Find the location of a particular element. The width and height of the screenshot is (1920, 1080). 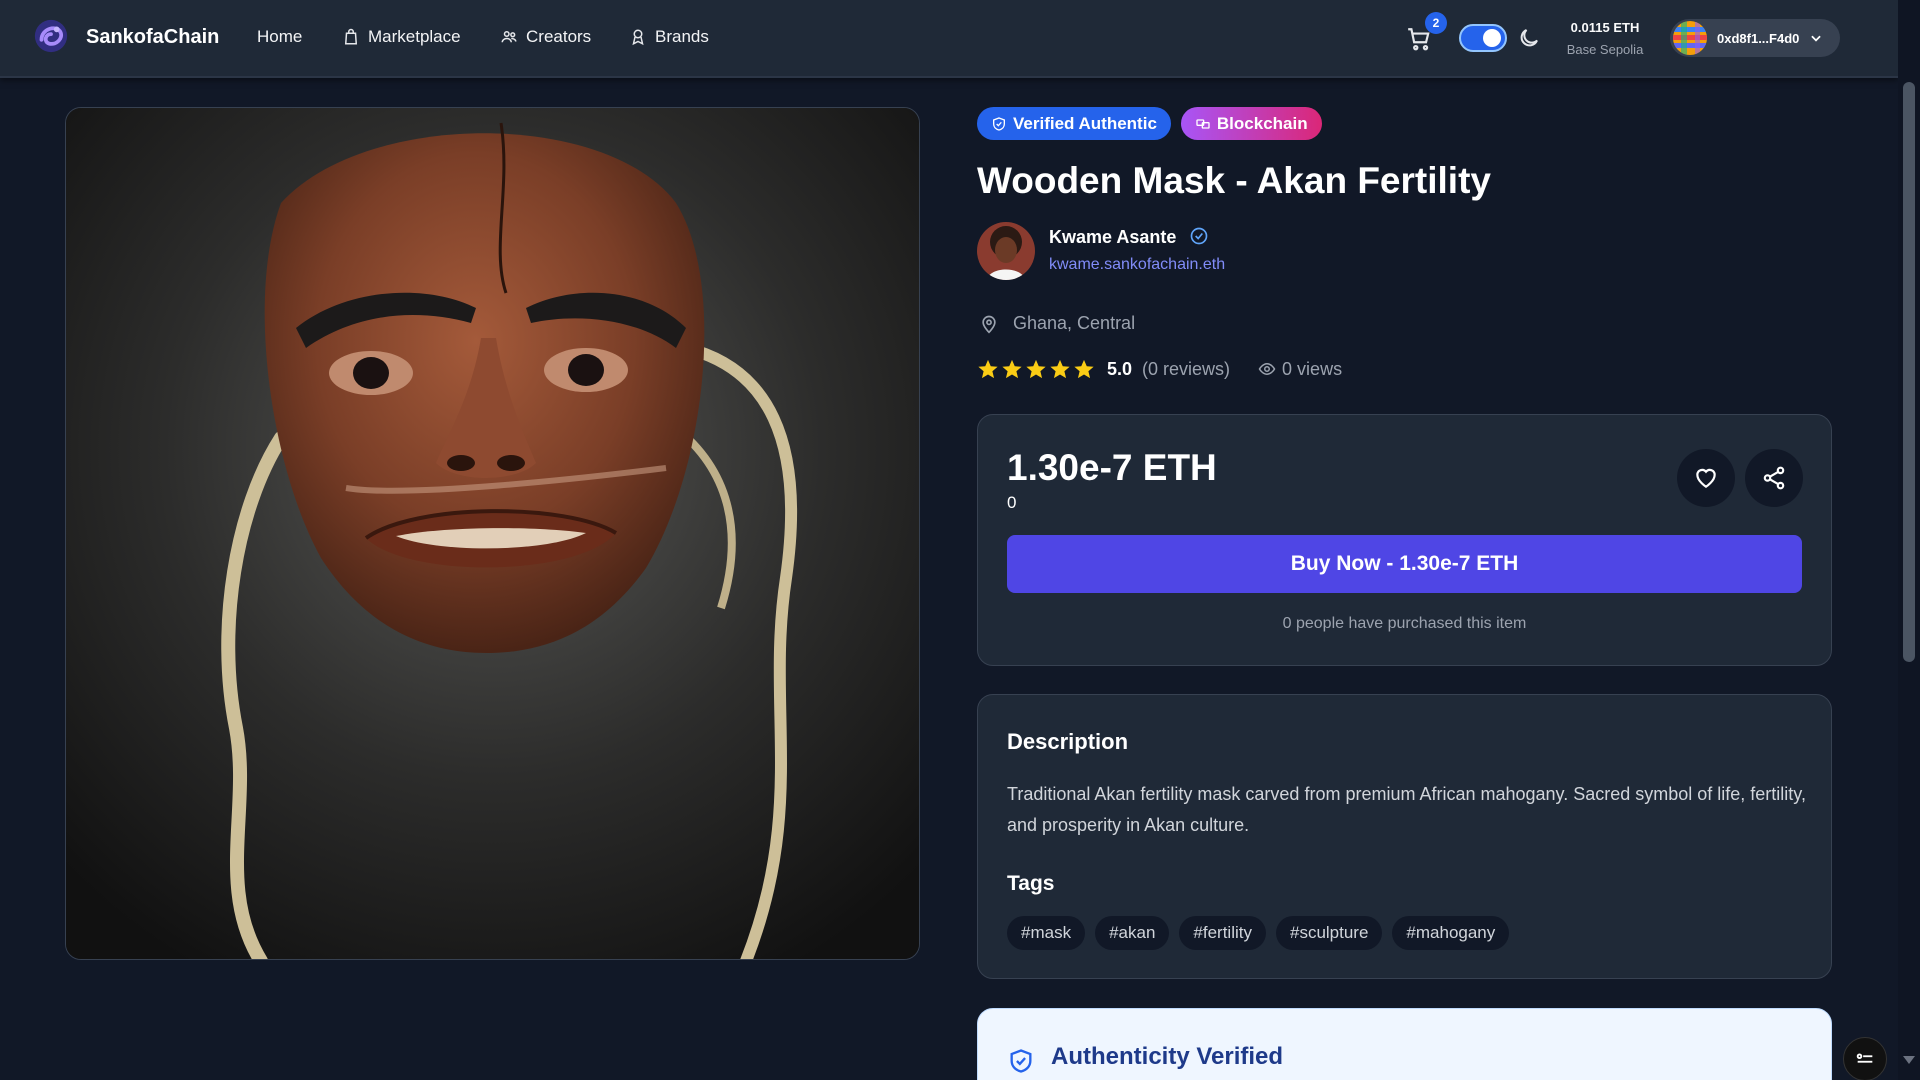

heart-icon is located at coordinates (1706, 478).